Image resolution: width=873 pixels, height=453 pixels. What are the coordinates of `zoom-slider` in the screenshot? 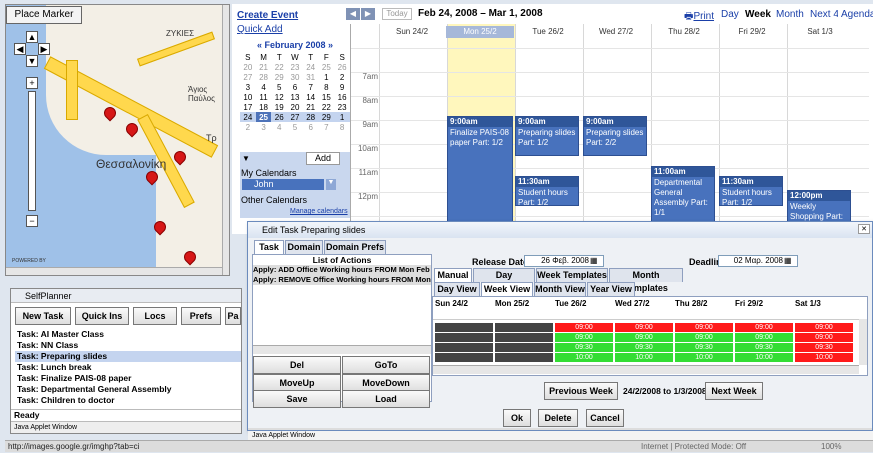 It's located at (32, 151).